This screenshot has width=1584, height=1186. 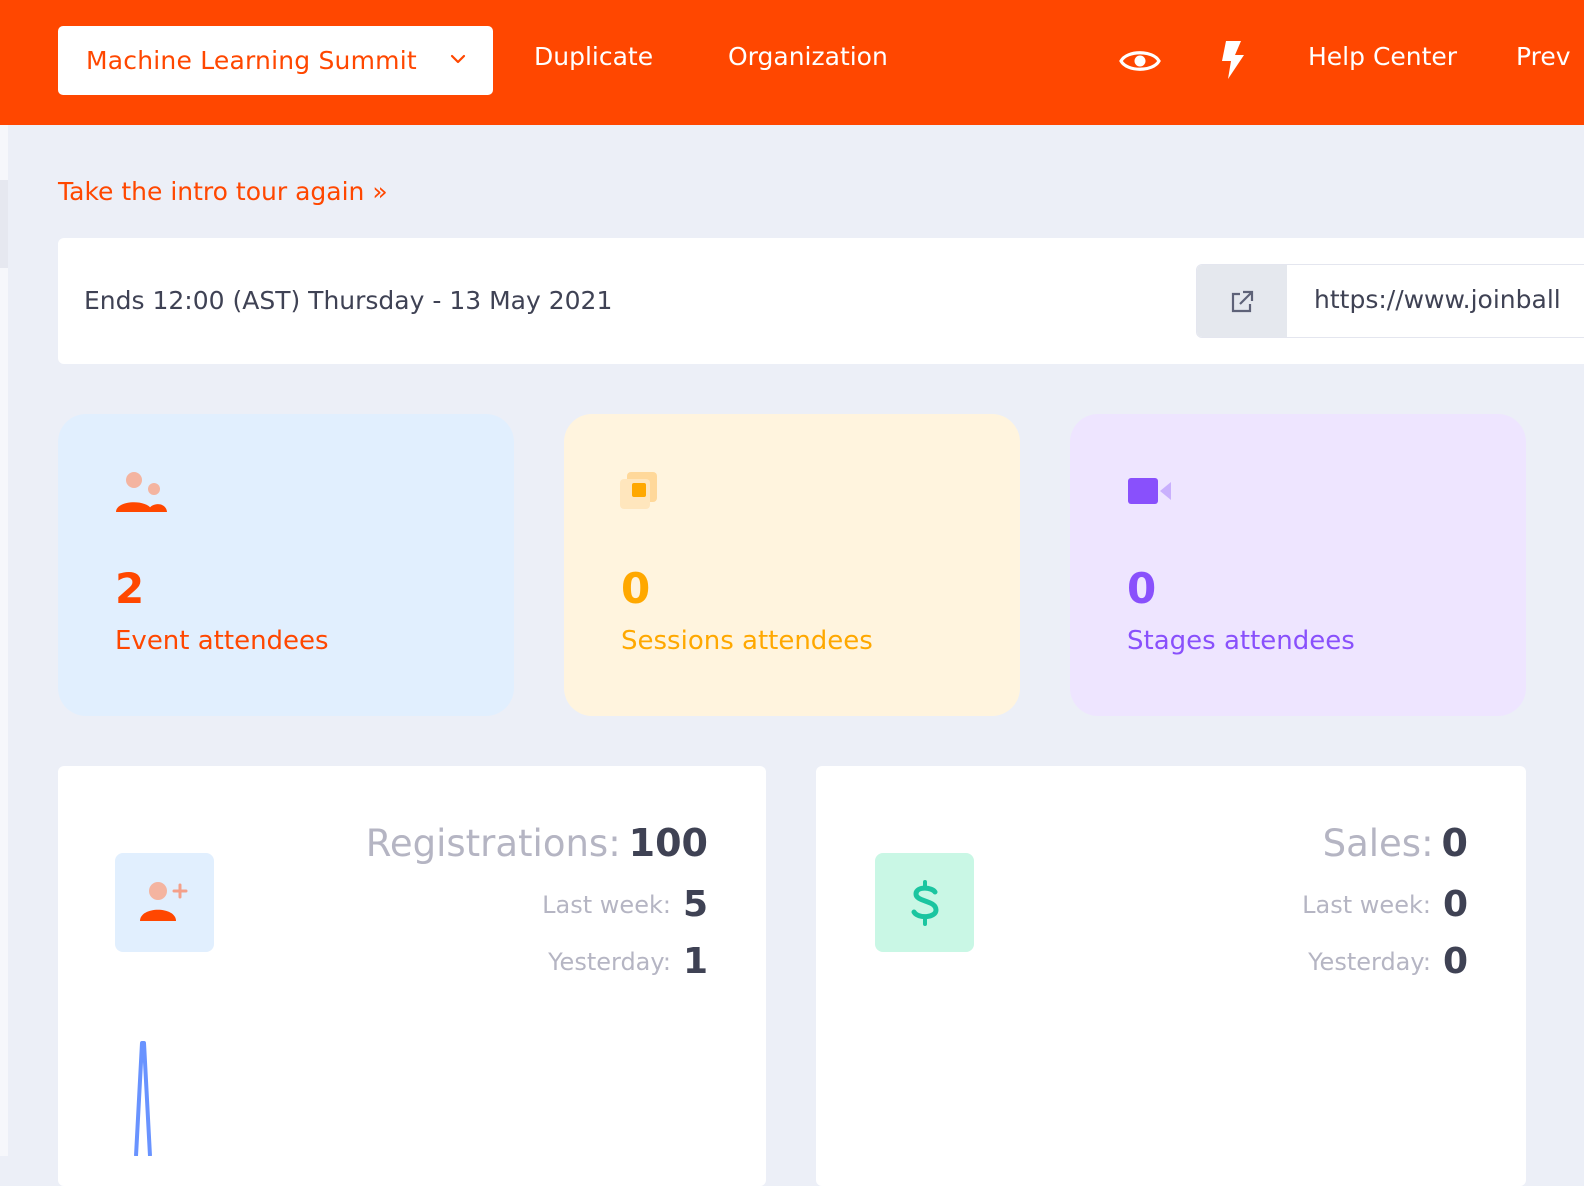 I want to click on event-selector-label: Machine Learning Summit, so click(x=251, y=60).